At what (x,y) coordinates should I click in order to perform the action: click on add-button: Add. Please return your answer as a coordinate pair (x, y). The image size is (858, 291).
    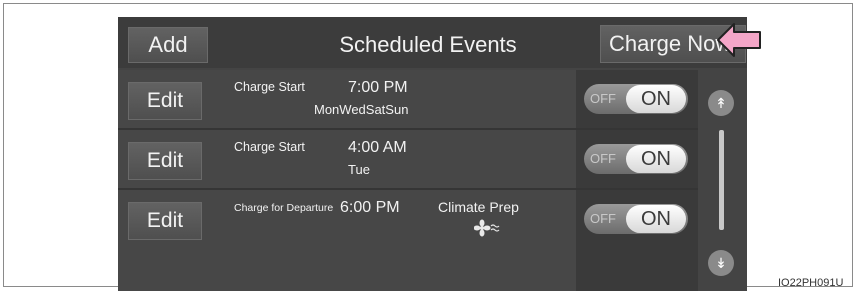
    Looking at the image, I should click on (168, 45).